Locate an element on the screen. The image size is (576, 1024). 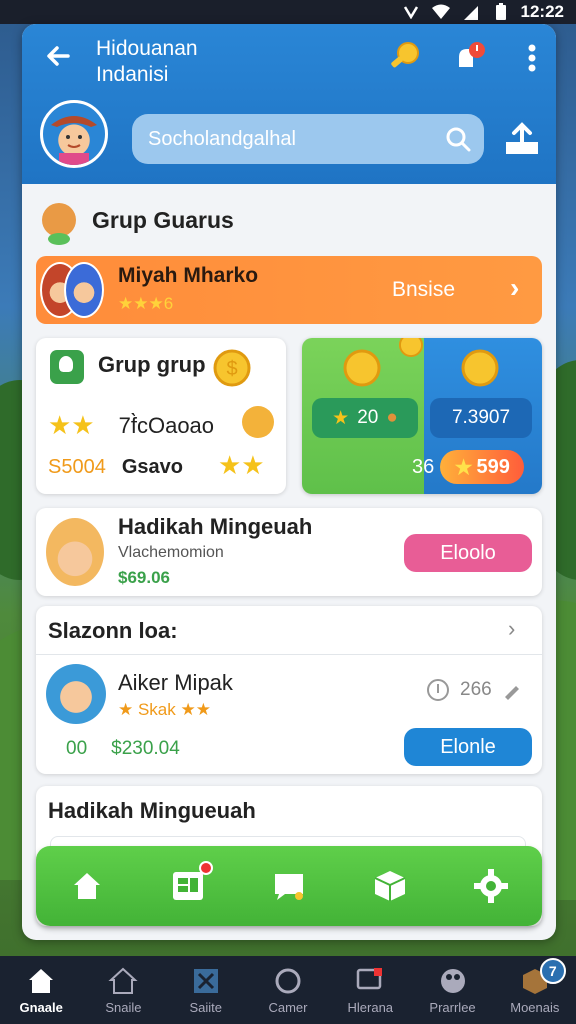
divider is located at coordinates (289, 654).